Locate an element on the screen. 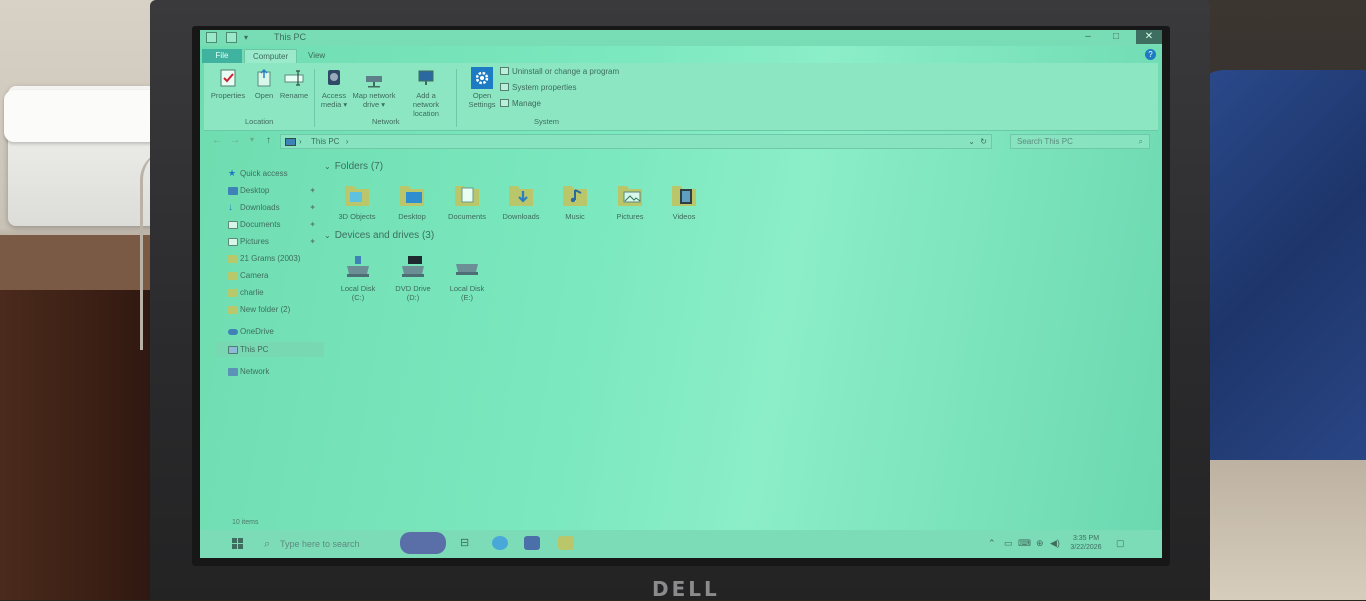  address-bar: › This PC › ⌄ ↻ is located at coordinates (636, 141).